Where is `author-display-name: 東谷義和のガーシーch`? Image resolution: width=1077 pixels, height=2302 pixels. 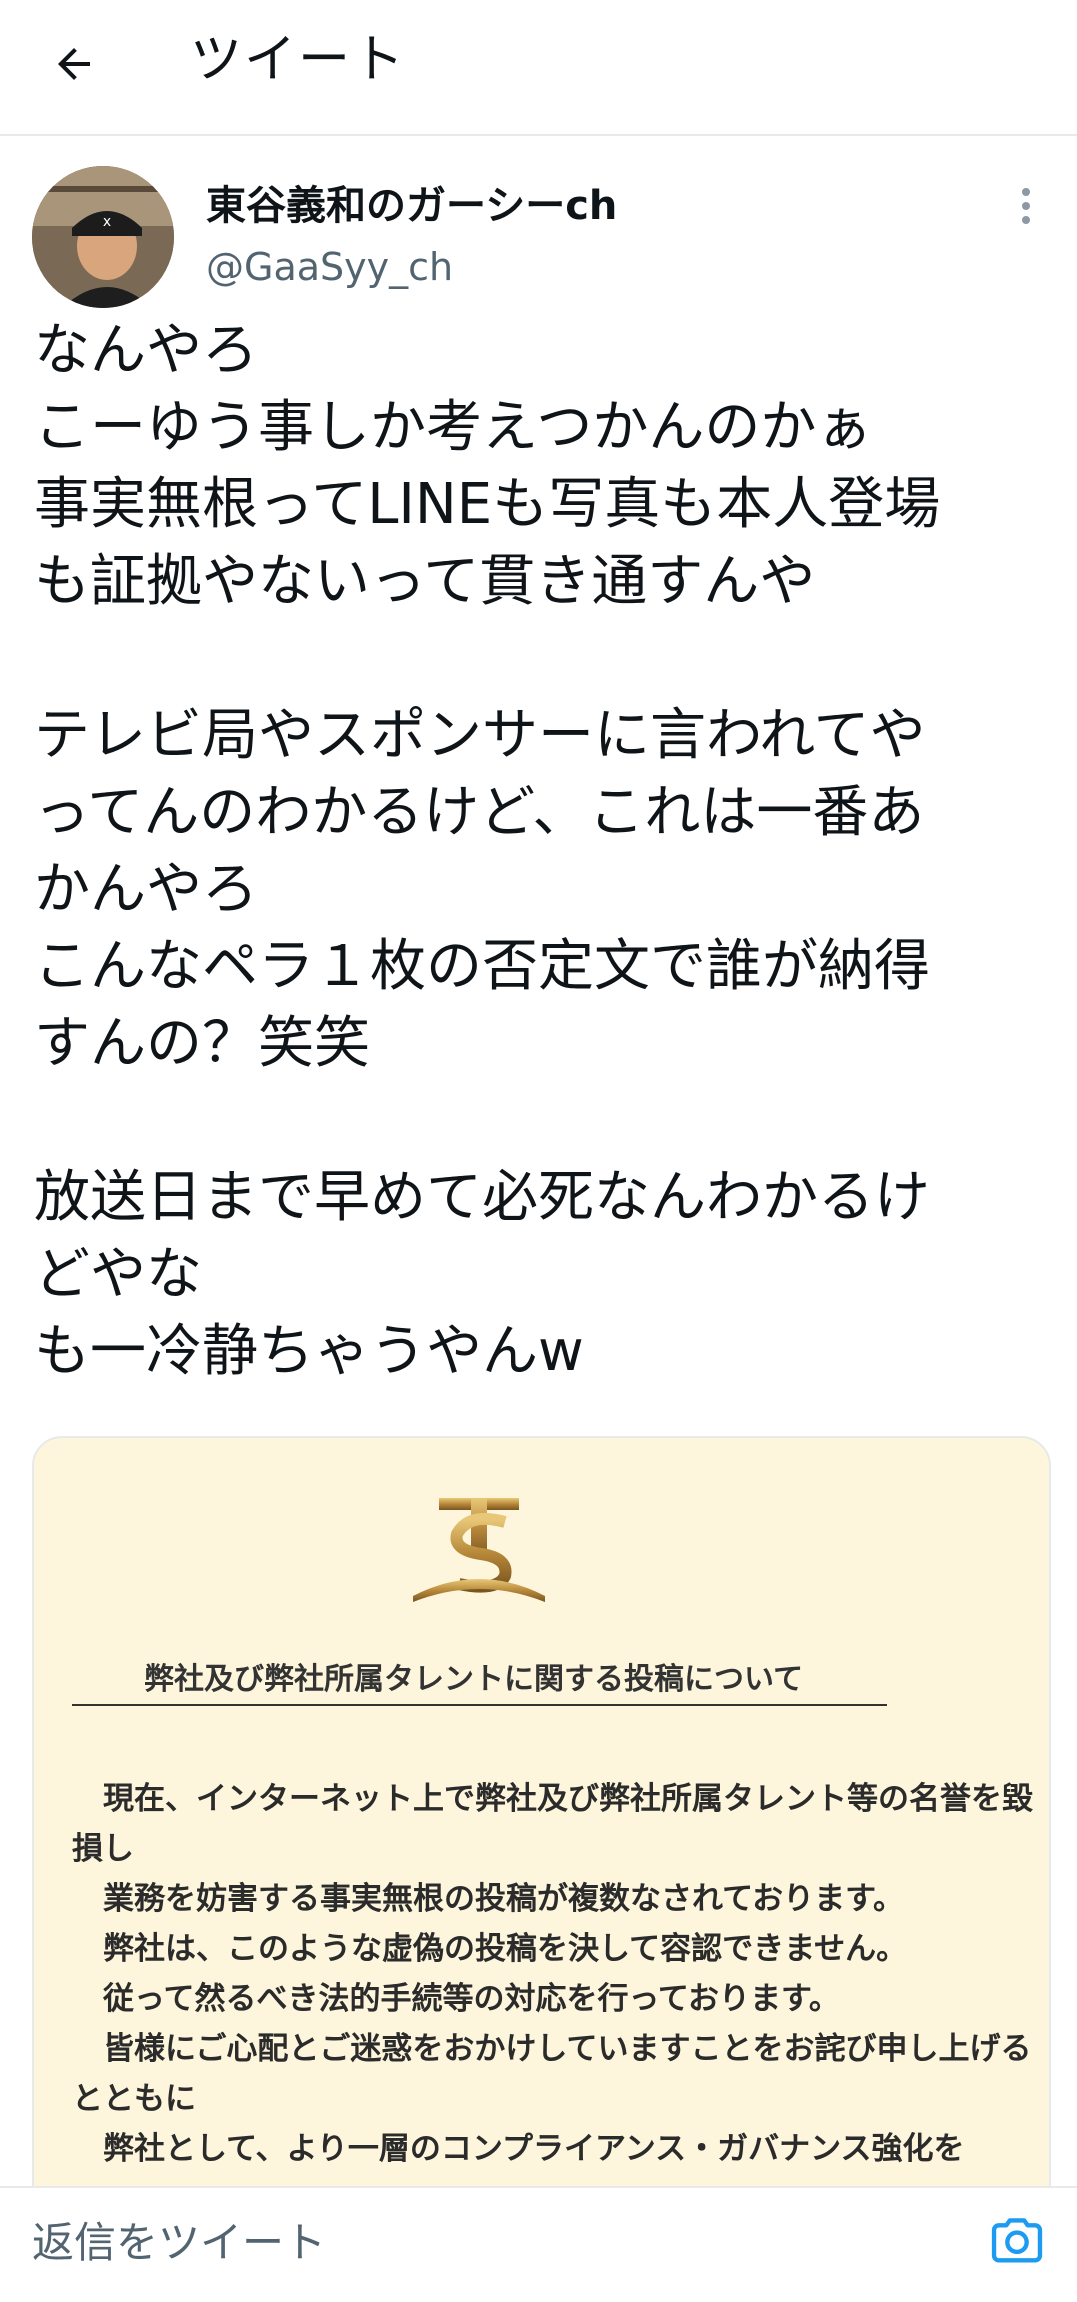
author-display-name: 東谷義和のガーシーch is located at coordinates (411, 206).